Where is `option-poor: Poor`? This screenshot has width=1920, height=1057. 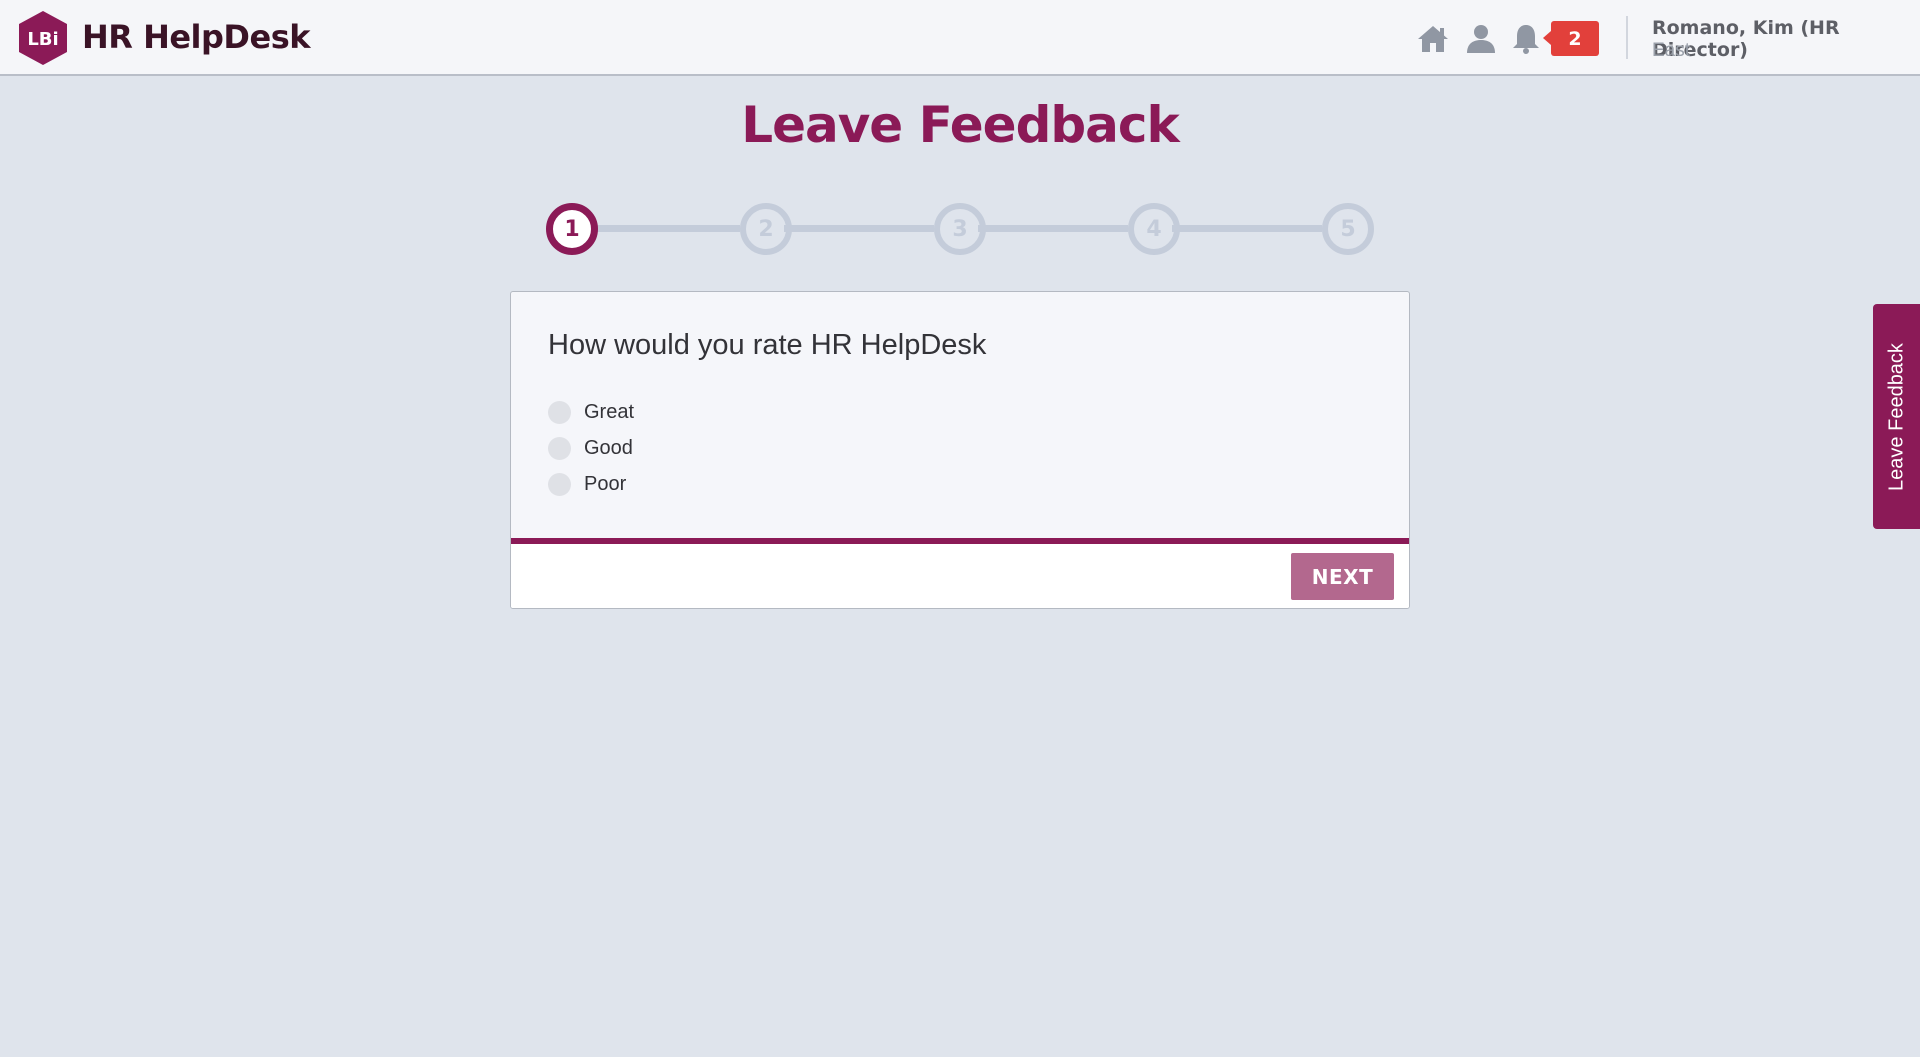 option-poor: Poor is located at coordinates (587, 484).